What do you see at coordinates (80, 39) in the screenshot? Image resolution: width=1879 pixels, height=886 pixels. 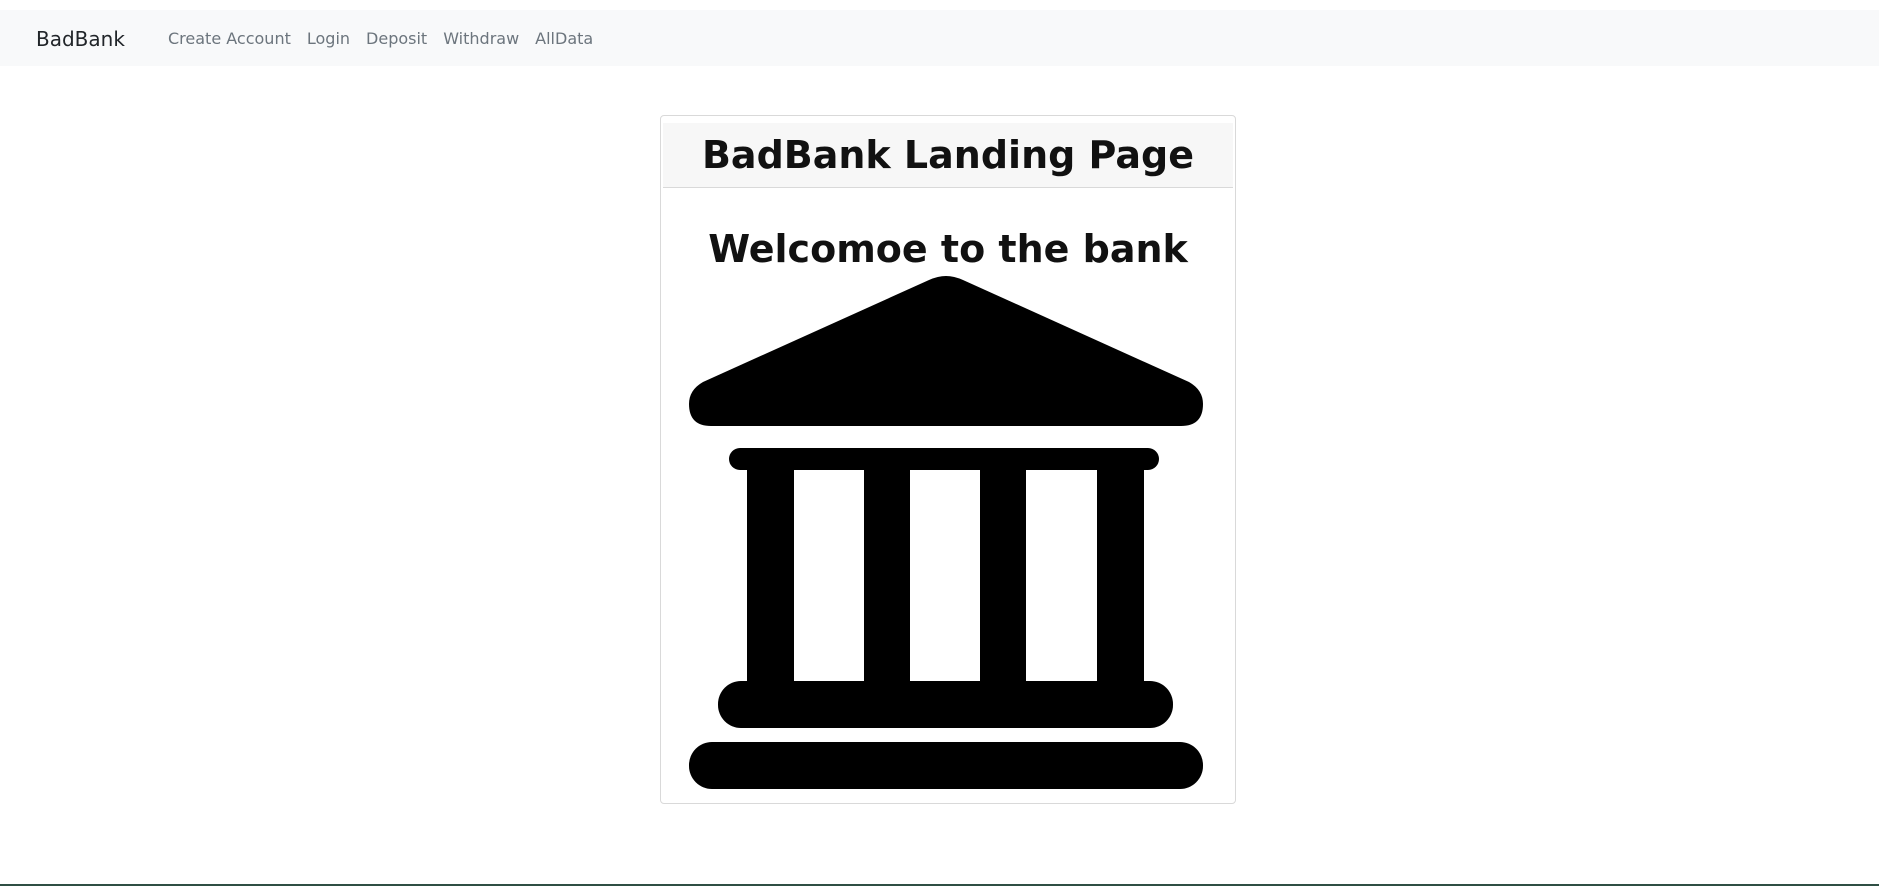 I see `brand-link: BadBank` at bounding box center [80, 39].